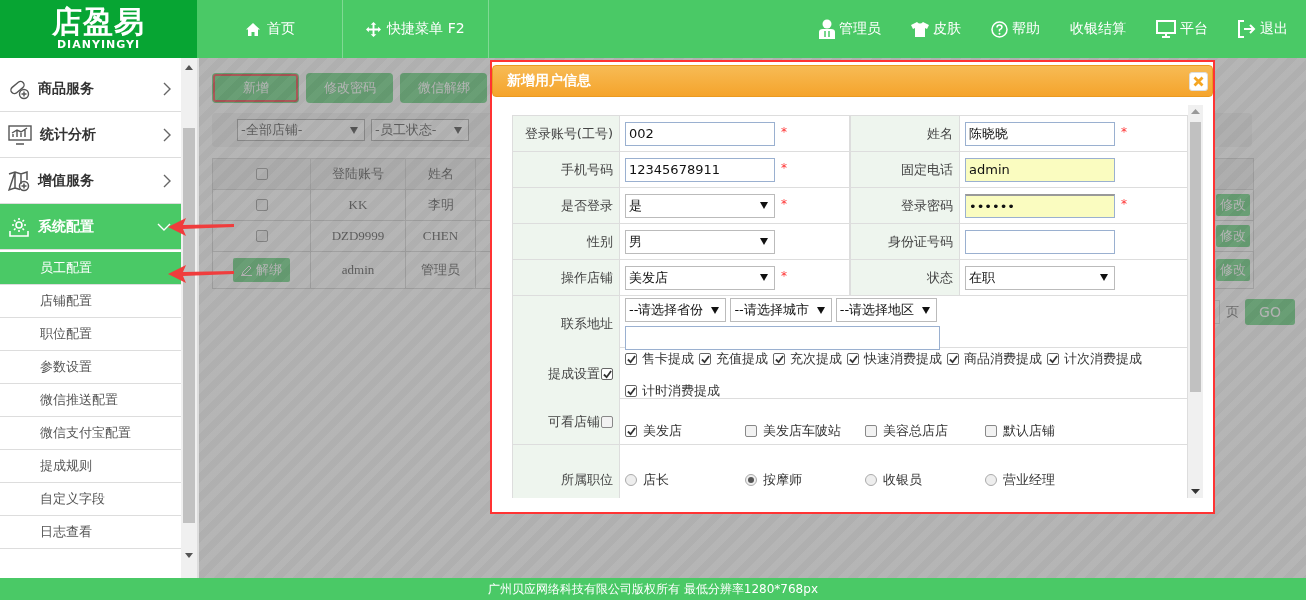 This screenshot has height=600, width=1306. What do you see at coordinates (19, 180) in the screenshot?
I see `map-icon` at bounding box center [19, 180].